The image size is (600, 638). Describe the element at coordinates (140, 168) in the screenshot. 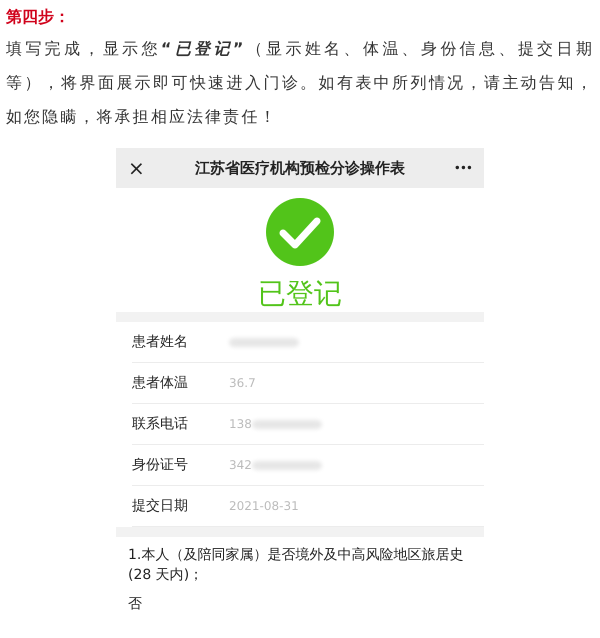

I see `close-button: ×` at that location.